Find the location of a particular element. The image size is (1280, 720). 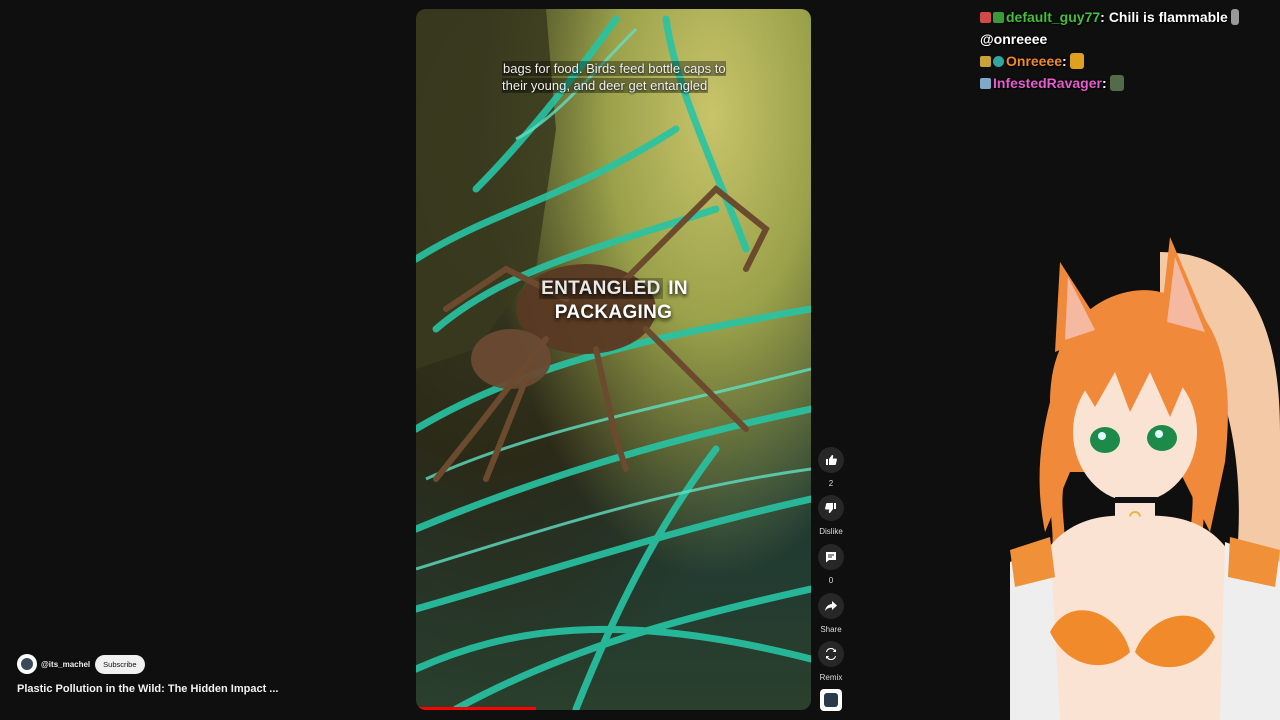

thumbs-down-icon is located at coordinates (830, 508).